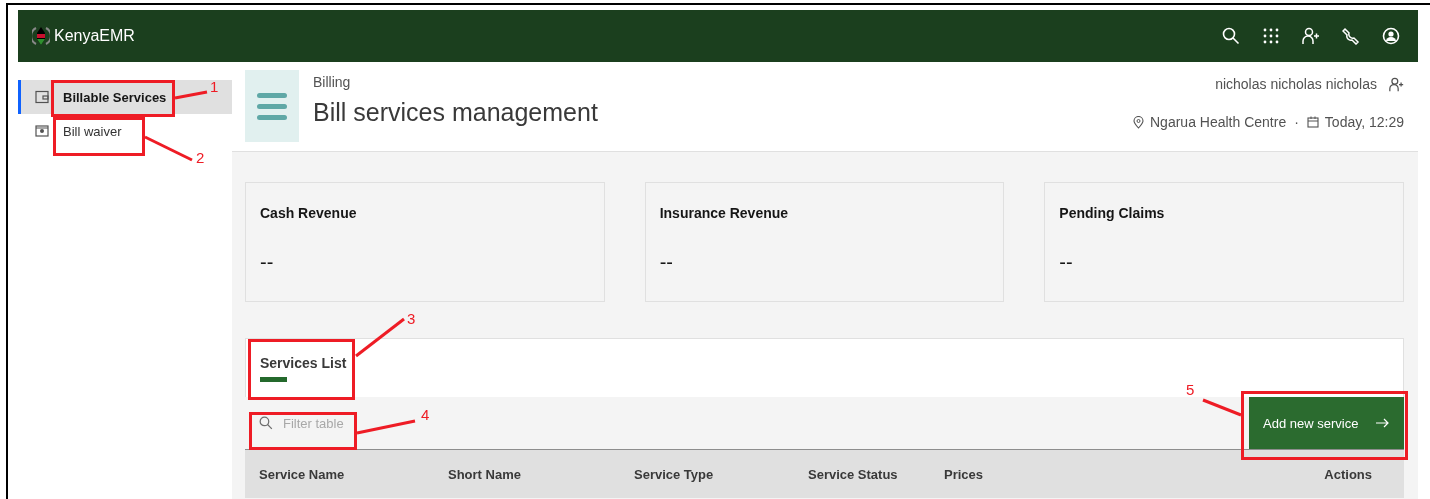  Describe the element at coordinates (1138, 122) in the screenshot. I see `location-pin-icon` at that location.